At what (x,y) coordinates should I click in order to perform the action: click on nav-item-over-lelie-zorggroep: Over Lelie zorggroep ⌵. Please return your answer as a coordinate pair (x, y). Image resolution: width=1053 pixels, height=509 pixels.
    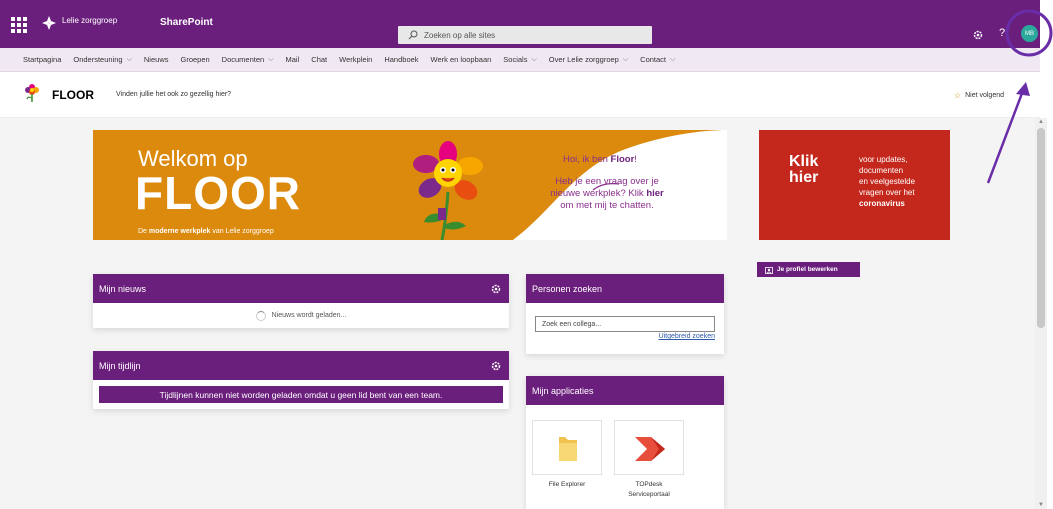
    Looking at the image, I should click on (588, 59).